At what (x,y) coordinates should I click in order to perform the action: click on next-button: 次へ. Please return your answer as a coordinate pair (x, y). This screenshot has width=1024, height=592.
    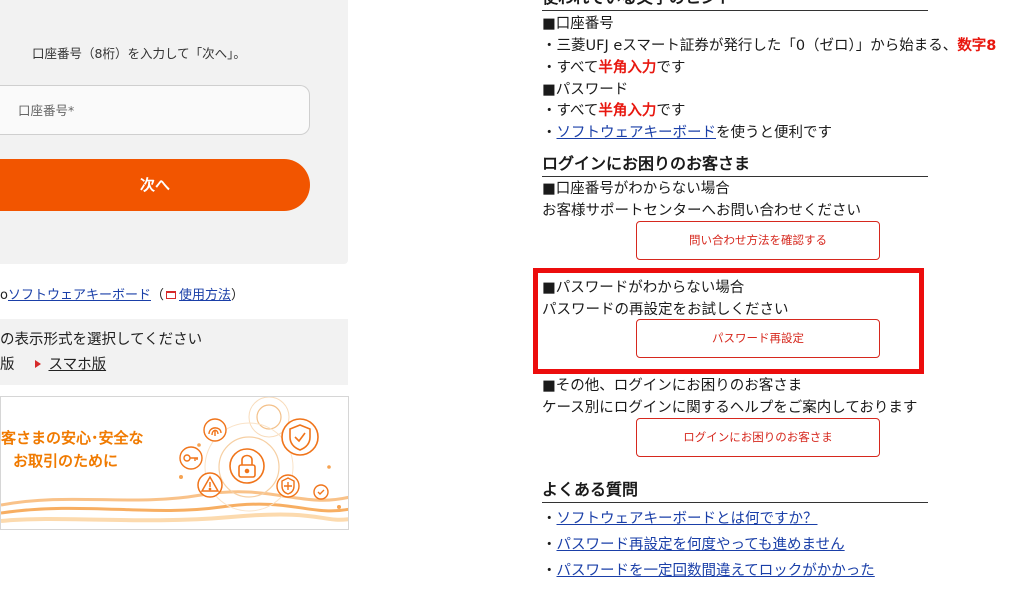
    Looking at the image, I should click on (155, 185).